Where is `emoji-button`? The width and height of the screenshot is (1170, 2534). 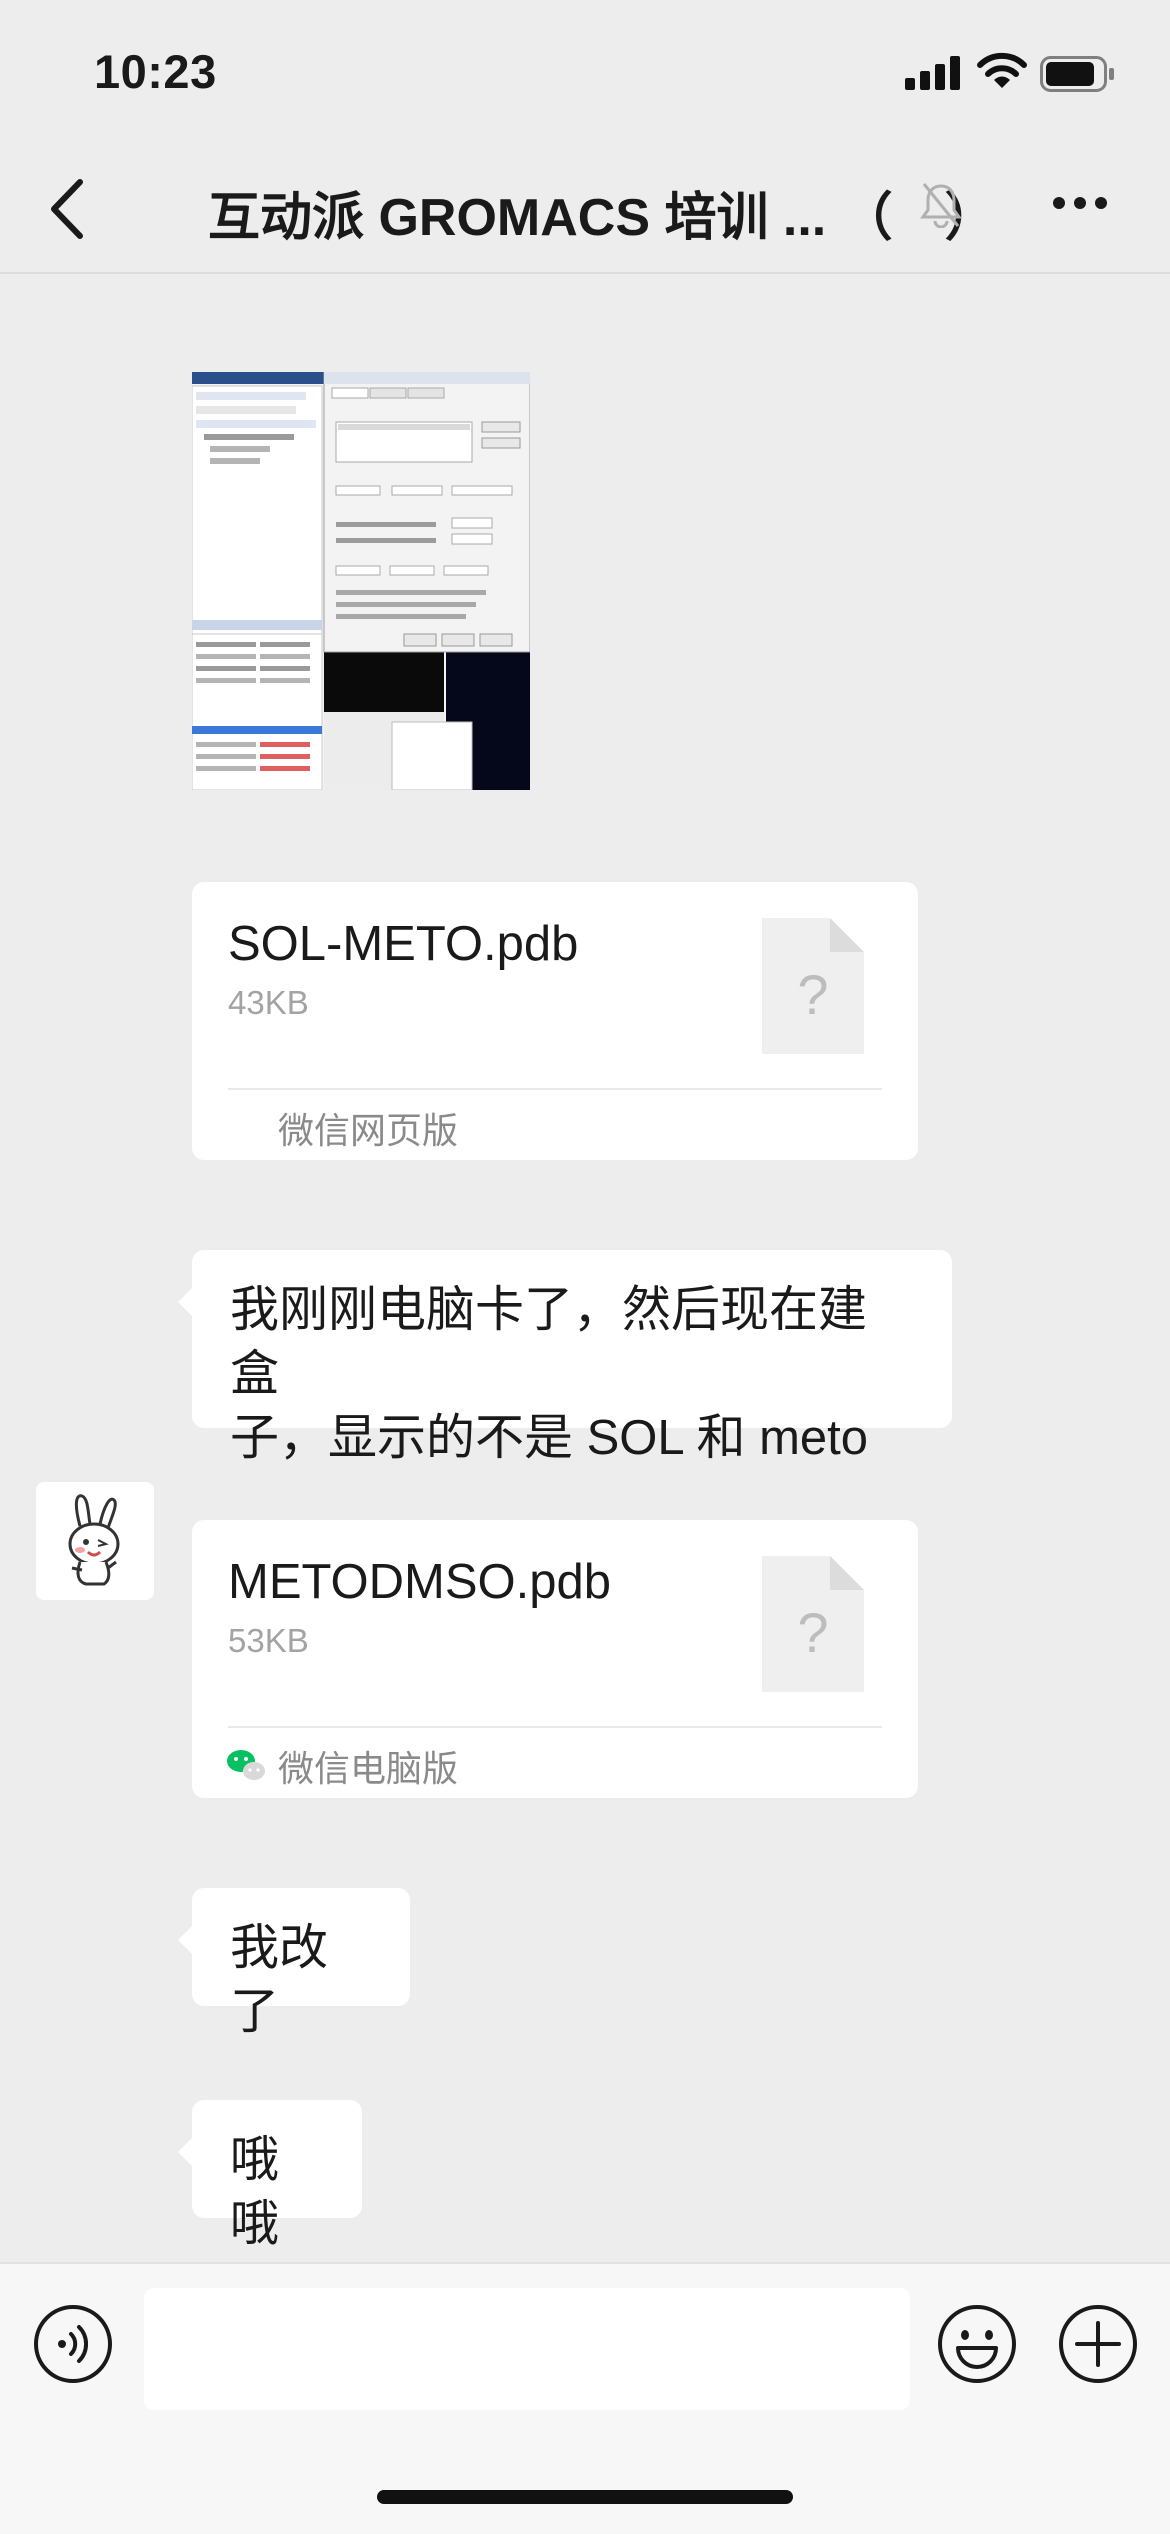
emoji-button is located at coordinates (977, 2344).